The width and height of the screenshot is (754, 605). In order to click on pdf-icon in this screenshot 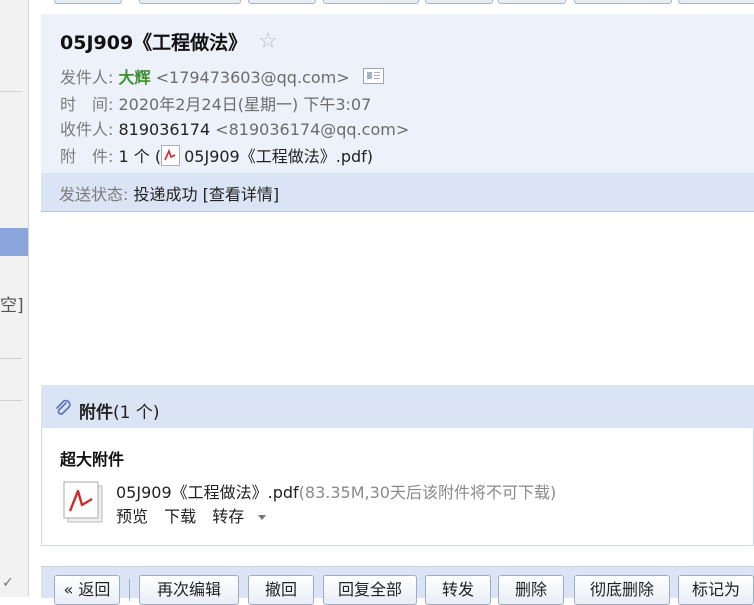, I will do `click(171, 155)`.